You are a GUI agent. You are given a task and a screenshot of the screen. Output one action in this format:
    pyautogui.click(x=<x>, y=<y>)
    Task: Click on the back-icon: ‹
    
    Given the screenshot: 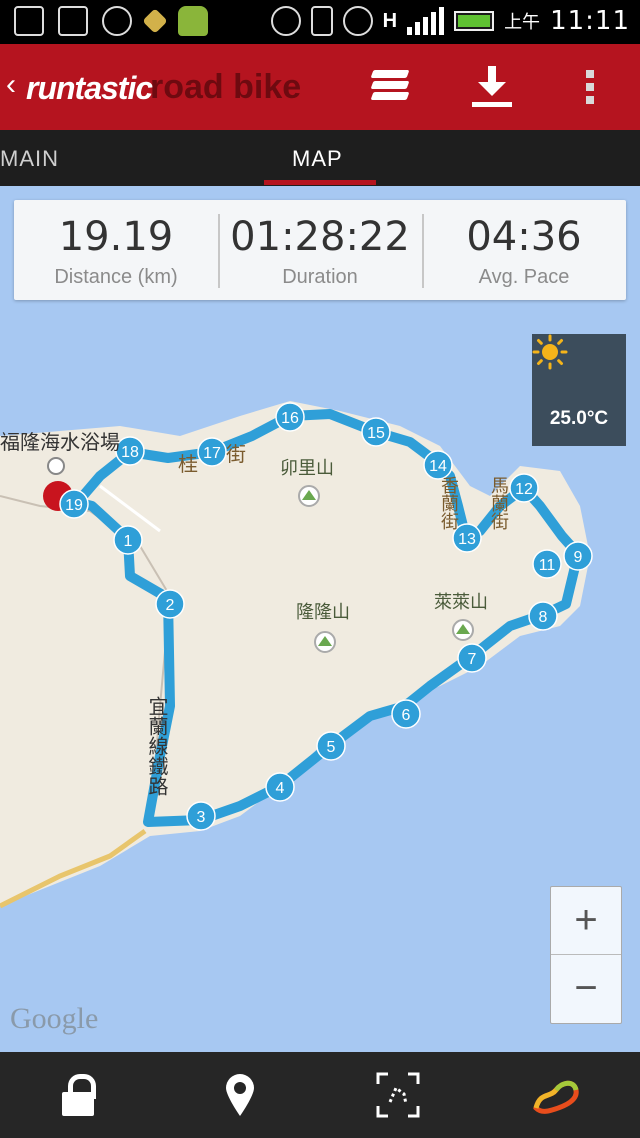 What is the action you would take?
    pyautogui.click(x=11, y=85)
    